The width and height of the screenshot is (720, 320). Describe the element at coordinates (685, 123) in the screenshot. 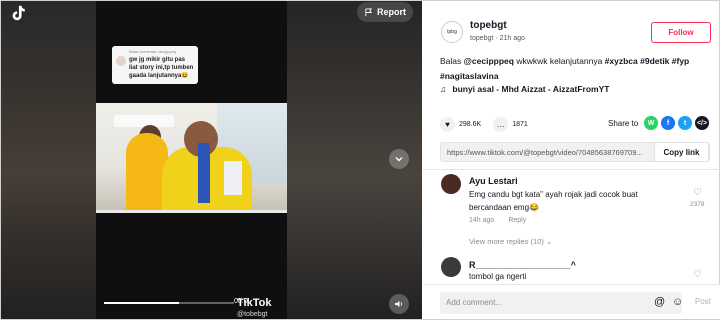

I see `twitter-icon: t` at that location.